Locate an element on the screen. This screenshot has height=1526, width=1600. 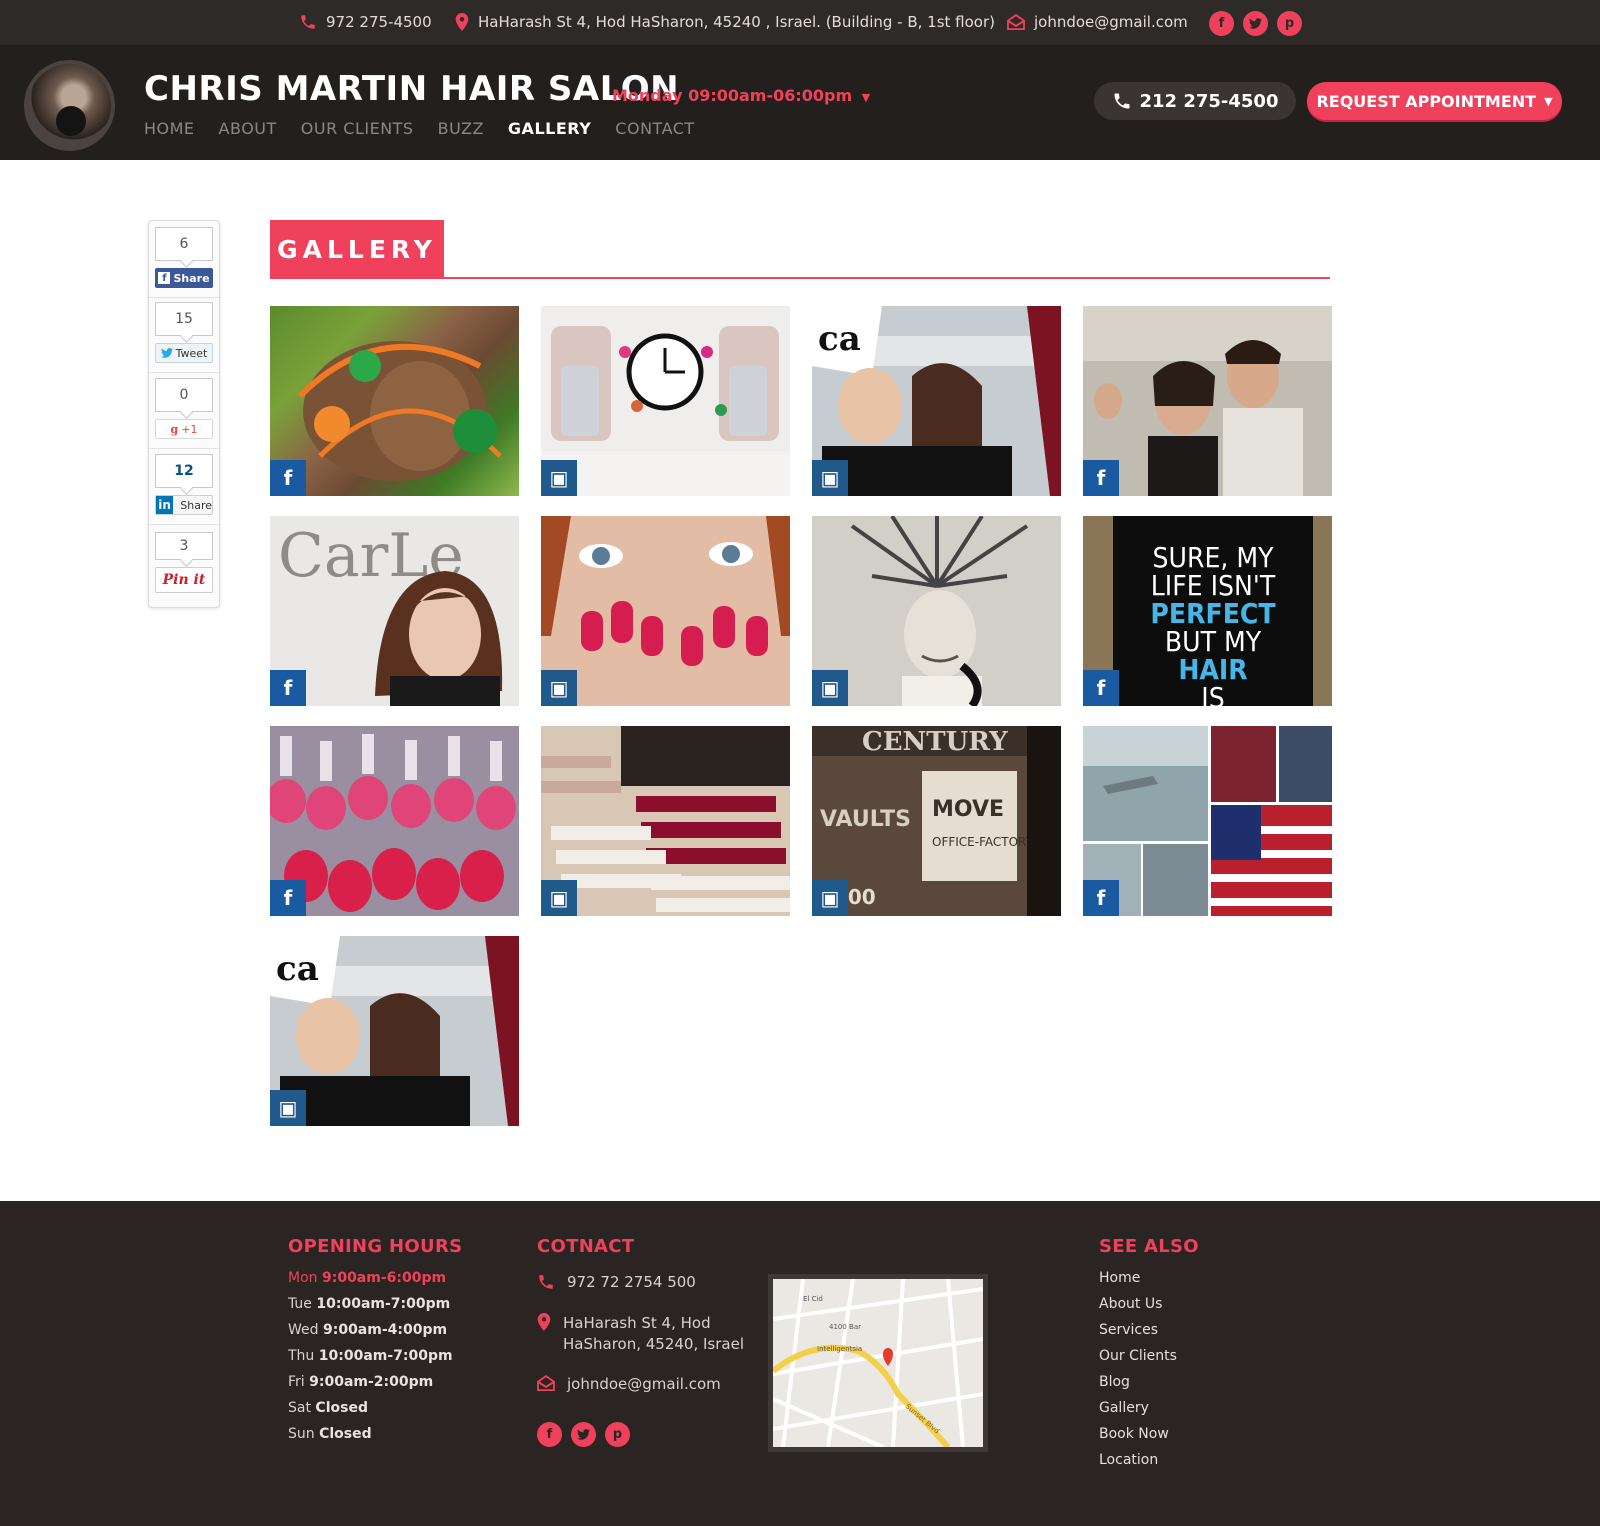
instagram-icon: ▣ is located at coordinates (559, 478).